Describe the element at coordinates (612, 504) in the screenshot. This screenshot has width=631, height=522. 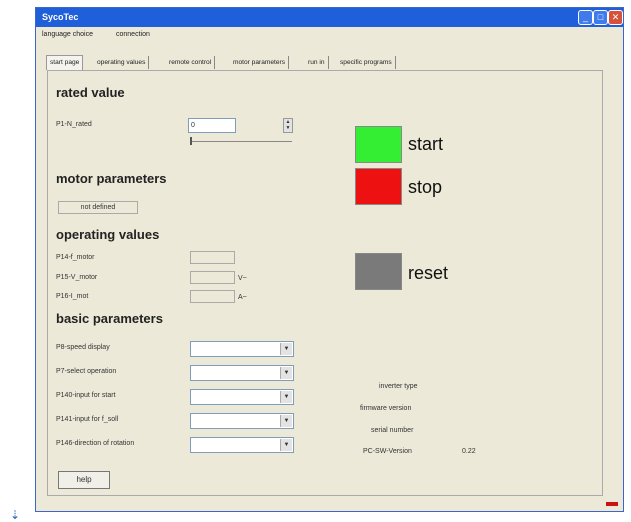
I see `status-indicator` at that location.